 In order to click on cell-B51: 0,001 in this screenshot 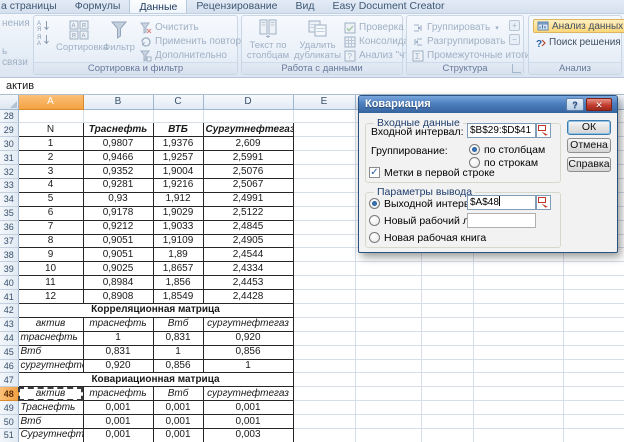, I will do `click(118, 434)`.